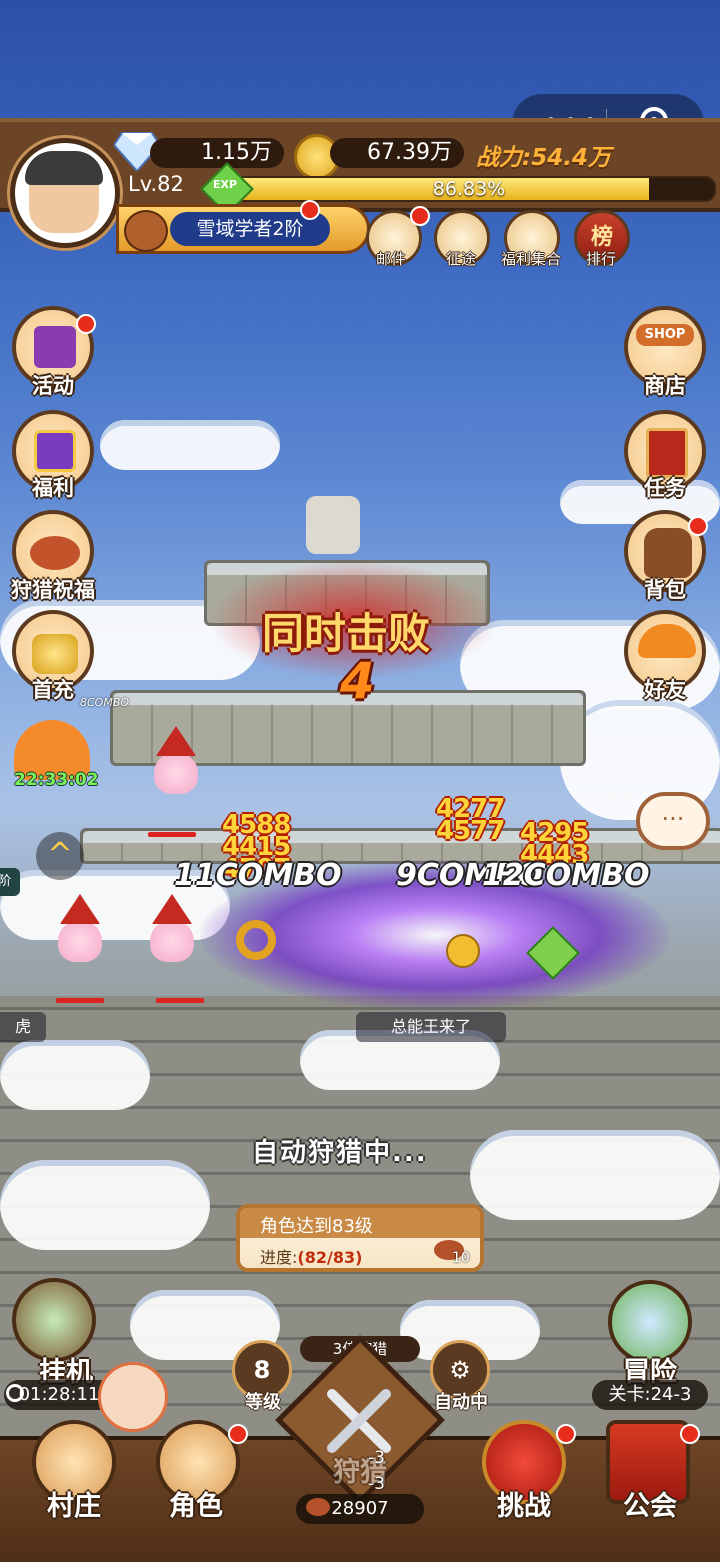  Describe the element at coordinates (673, 821) in the screenshot. I see `chat-button: ···` at that location.